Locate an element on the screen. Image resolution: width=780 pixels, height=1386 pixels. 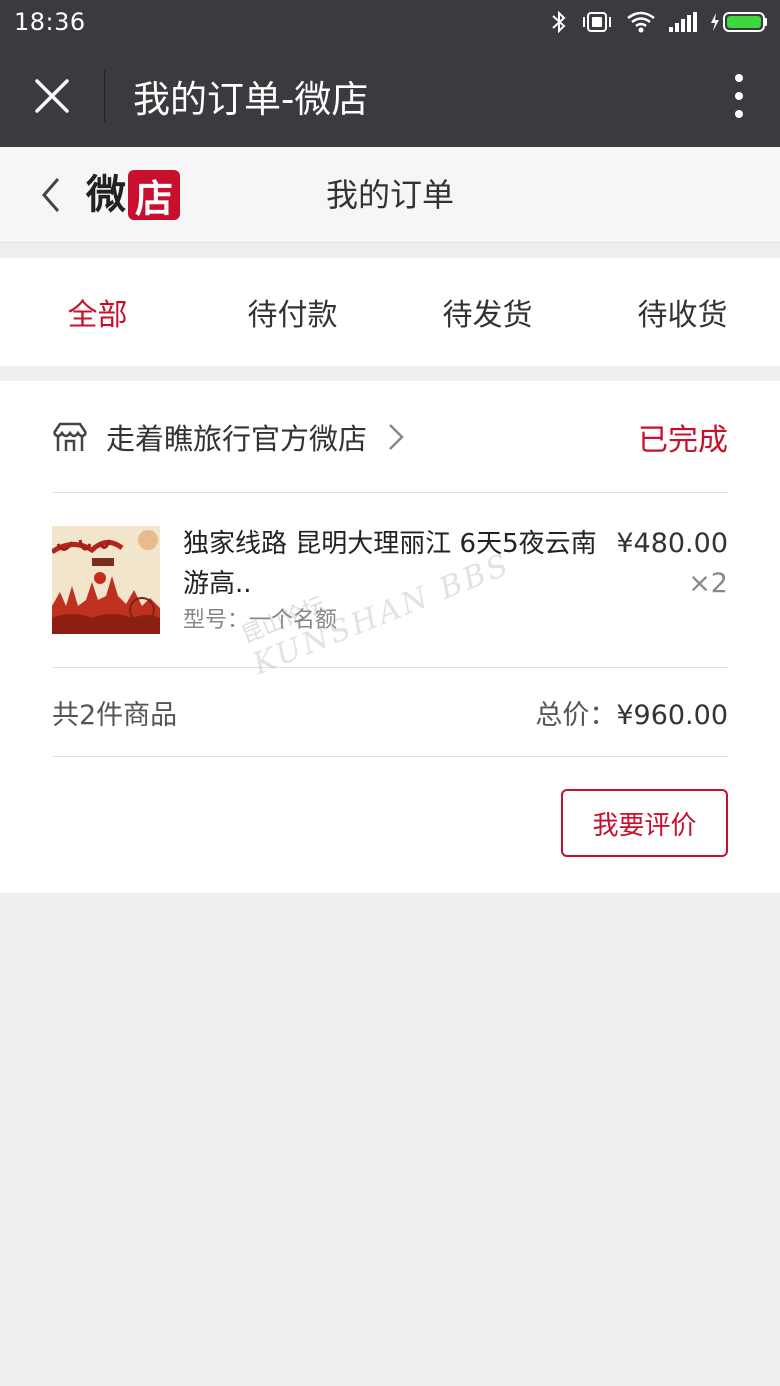
shop-header: 微 店 我的订单 is located at coordinates (390, 195).